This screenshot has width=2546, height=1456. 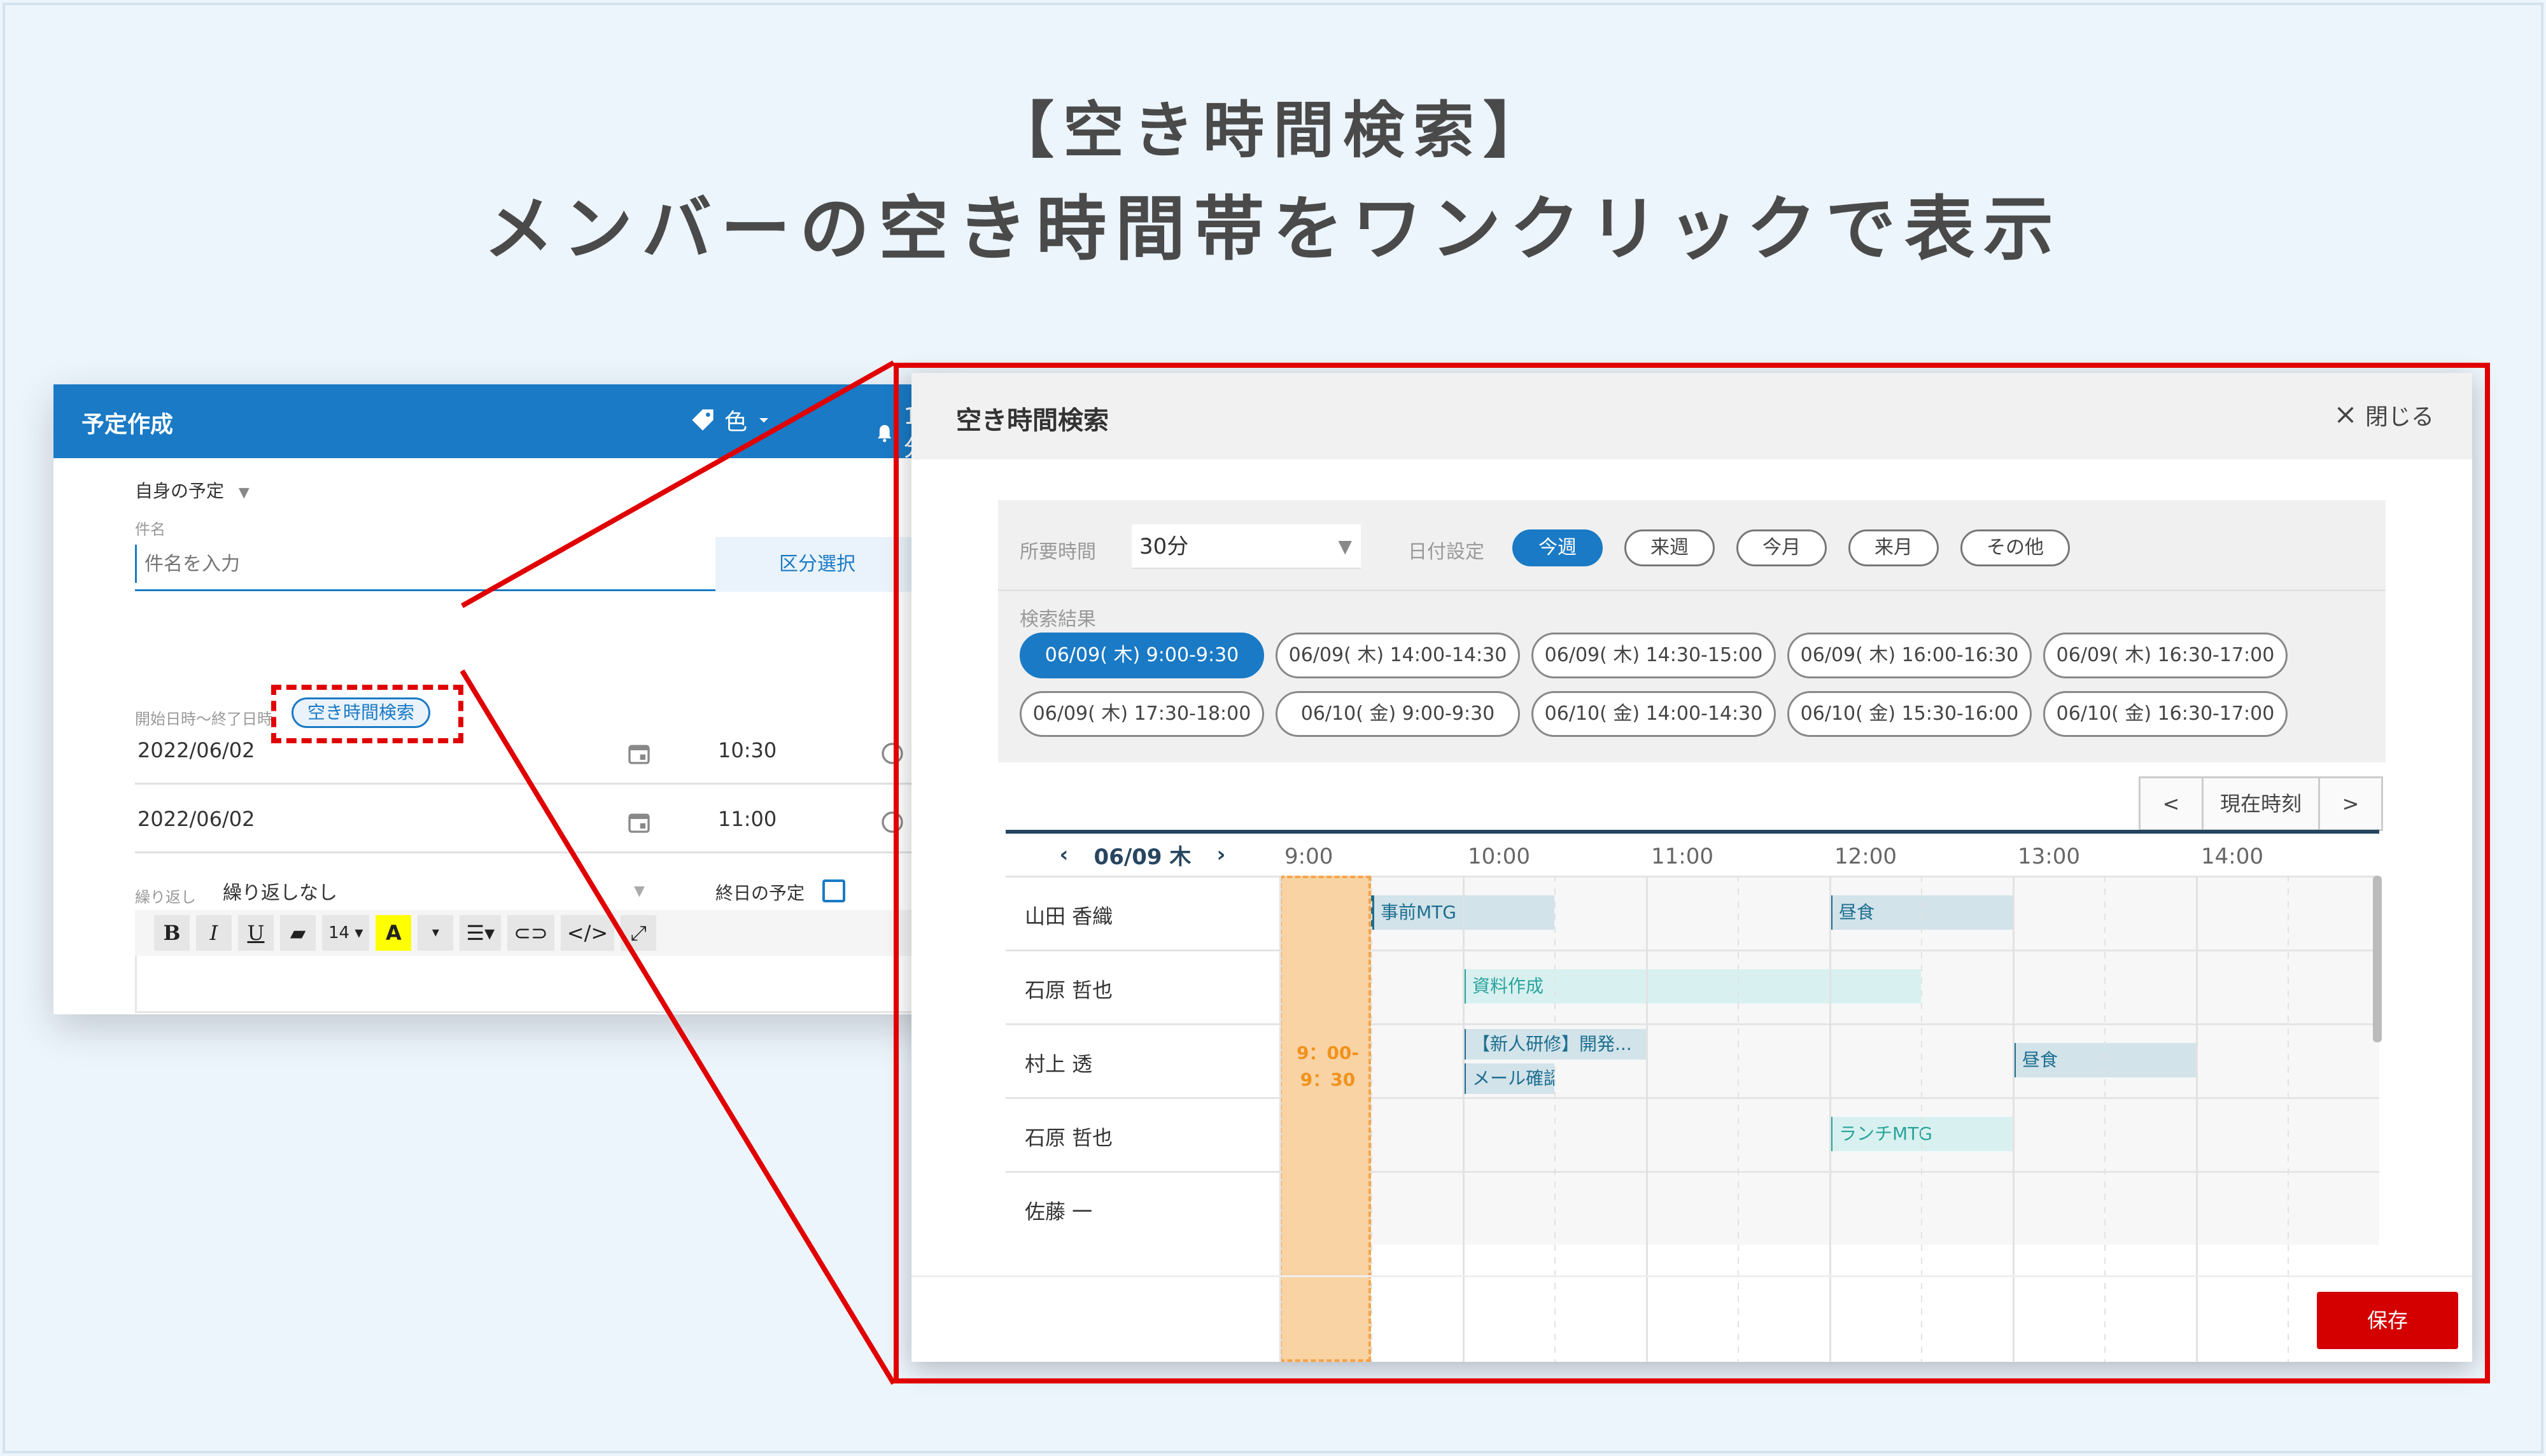 What do you see at coordinates (425, 852) in the screenshot?
I see `end-date-underline` at bounding box center [425, 852].